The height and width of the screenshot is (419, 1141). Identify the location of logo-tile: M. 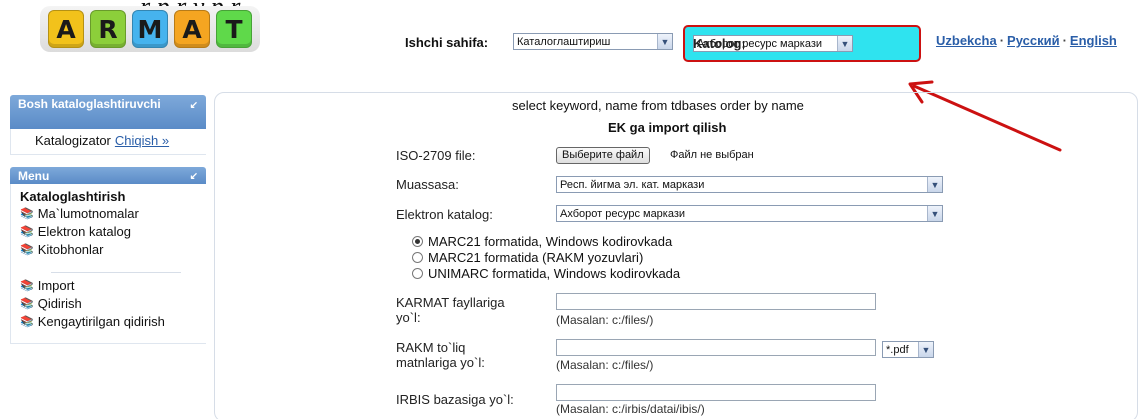
(150, 29).